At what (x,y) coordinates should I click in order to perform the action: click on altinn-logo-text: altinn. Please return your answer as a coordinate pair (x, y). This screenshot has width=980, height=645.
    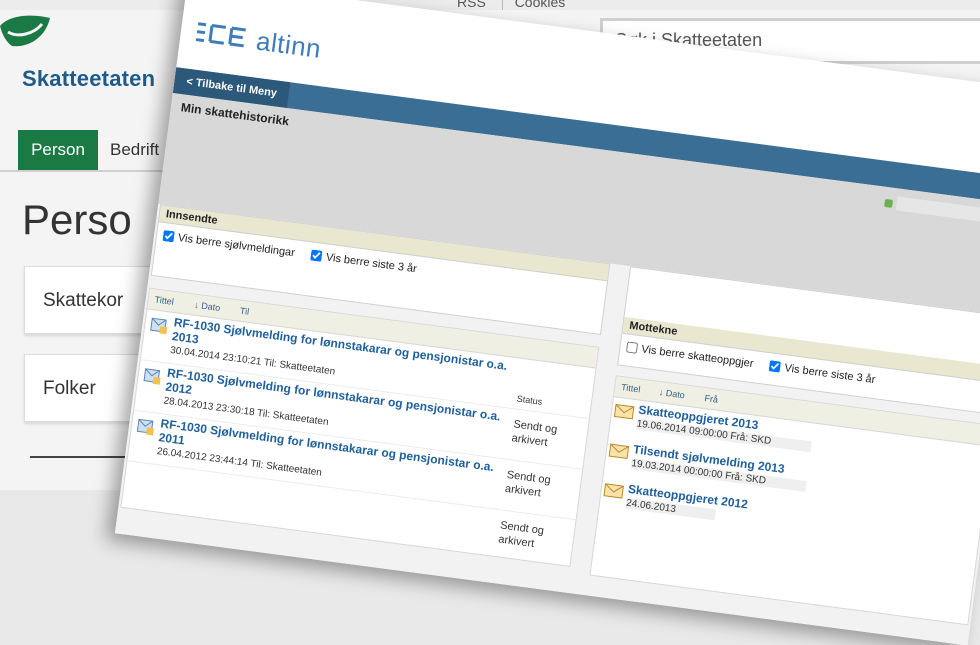
    Looking at the image, I should click on (288, 45).